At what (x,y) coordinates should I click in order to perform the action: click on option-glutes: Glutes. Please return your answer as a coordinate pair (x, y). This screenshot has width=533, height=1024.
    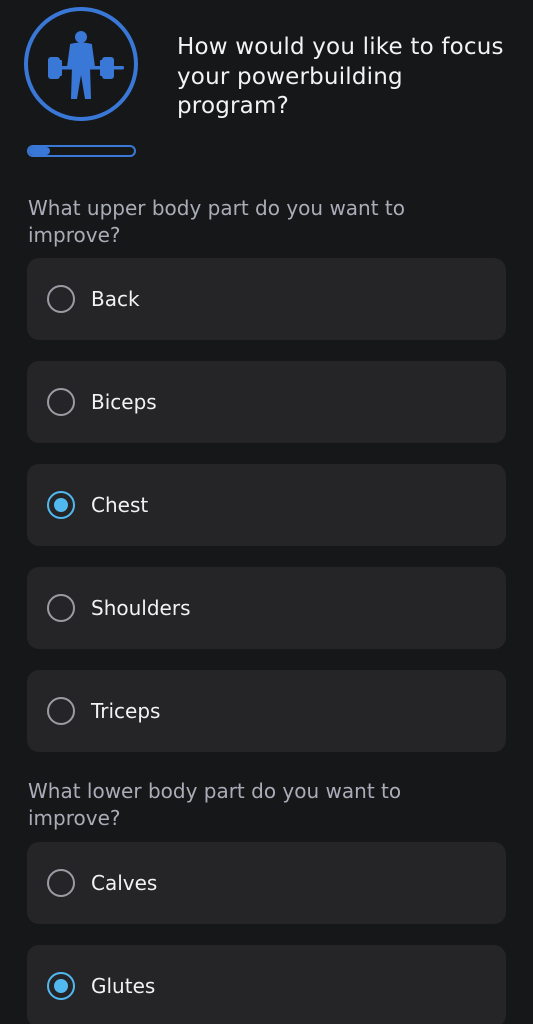
    Looking at the image, I should click on (266, 984).